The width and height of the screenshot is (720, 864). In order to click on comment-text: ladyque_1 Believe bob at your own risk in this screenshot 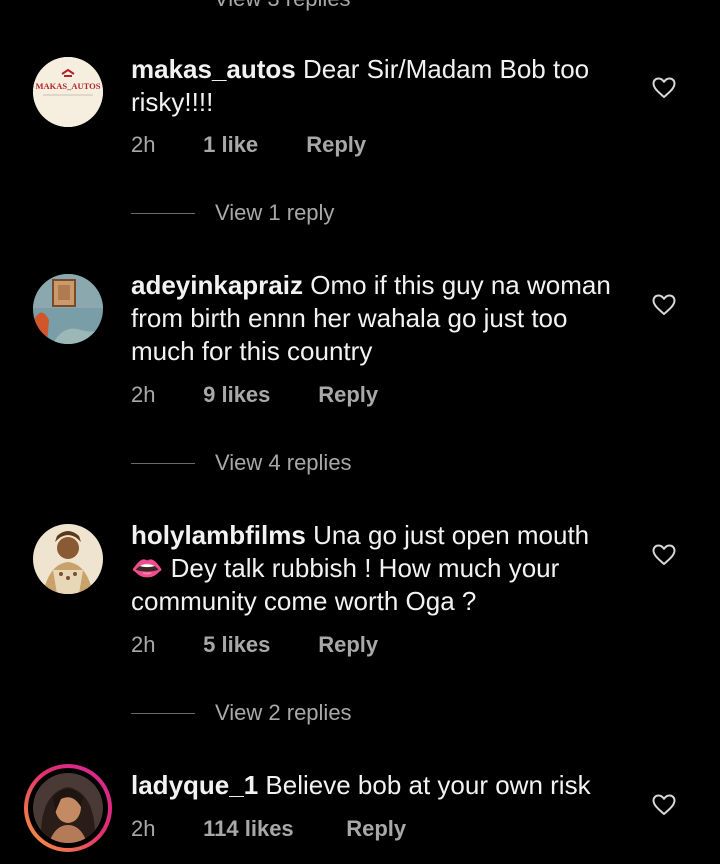, I will do `click(376, 785)`.